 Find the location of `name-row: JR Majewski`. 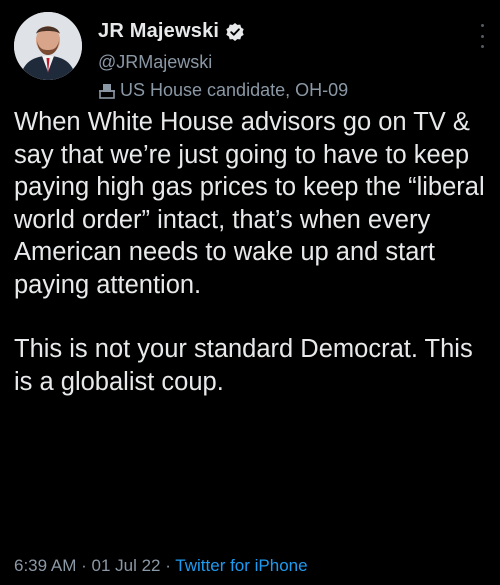

name-row: JR Majewski is located at coordinates (171, 31).